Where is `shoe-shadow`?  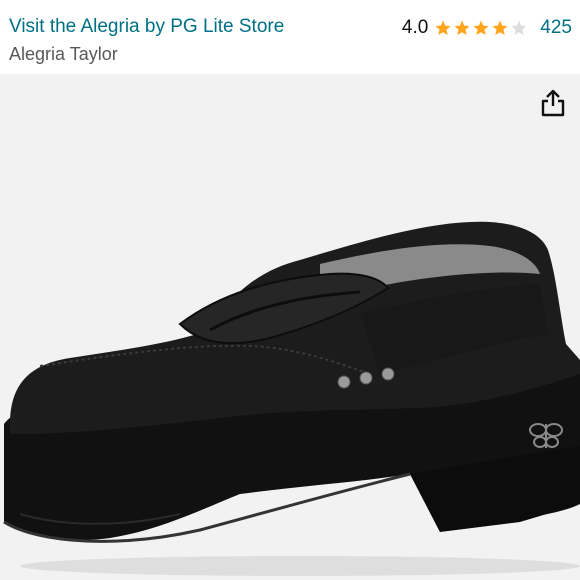 shoe-shadow is located at coordinates (300, 566).